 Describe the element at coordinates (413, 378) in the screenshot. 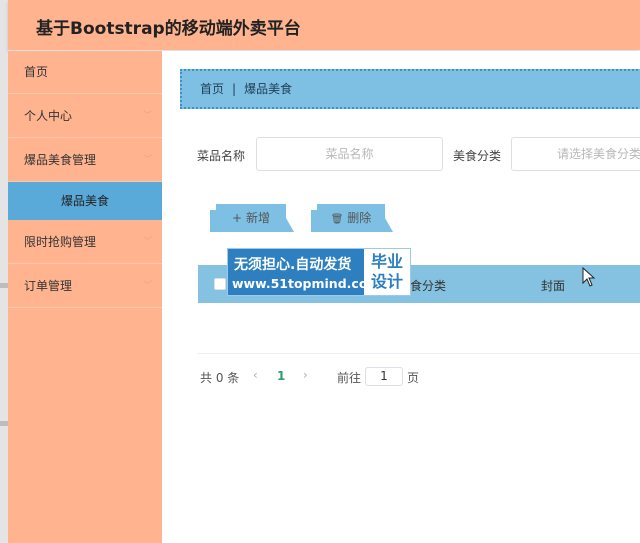

I see `pagination-page-suffix: 页` at that location.